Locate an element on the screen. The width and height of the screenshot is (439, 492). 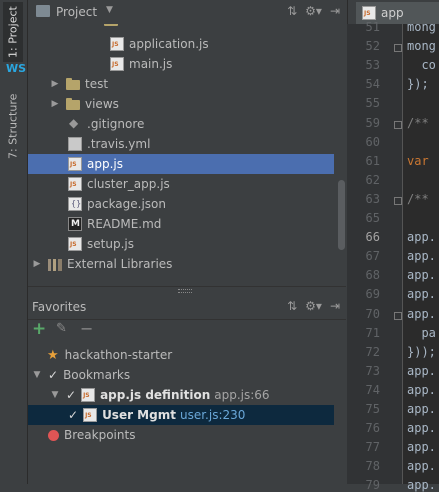
add-icon: + is located at coordinates (39, 329).